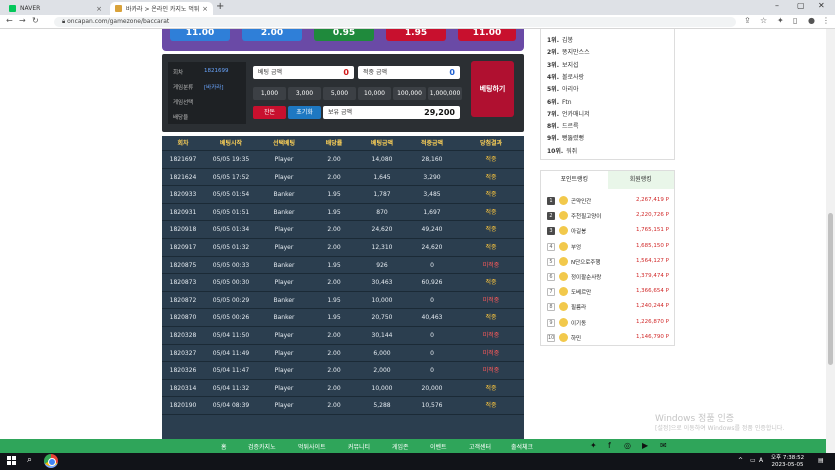  I want to click on rank-item: 4위. 볼로사랑, so click(565, 76).